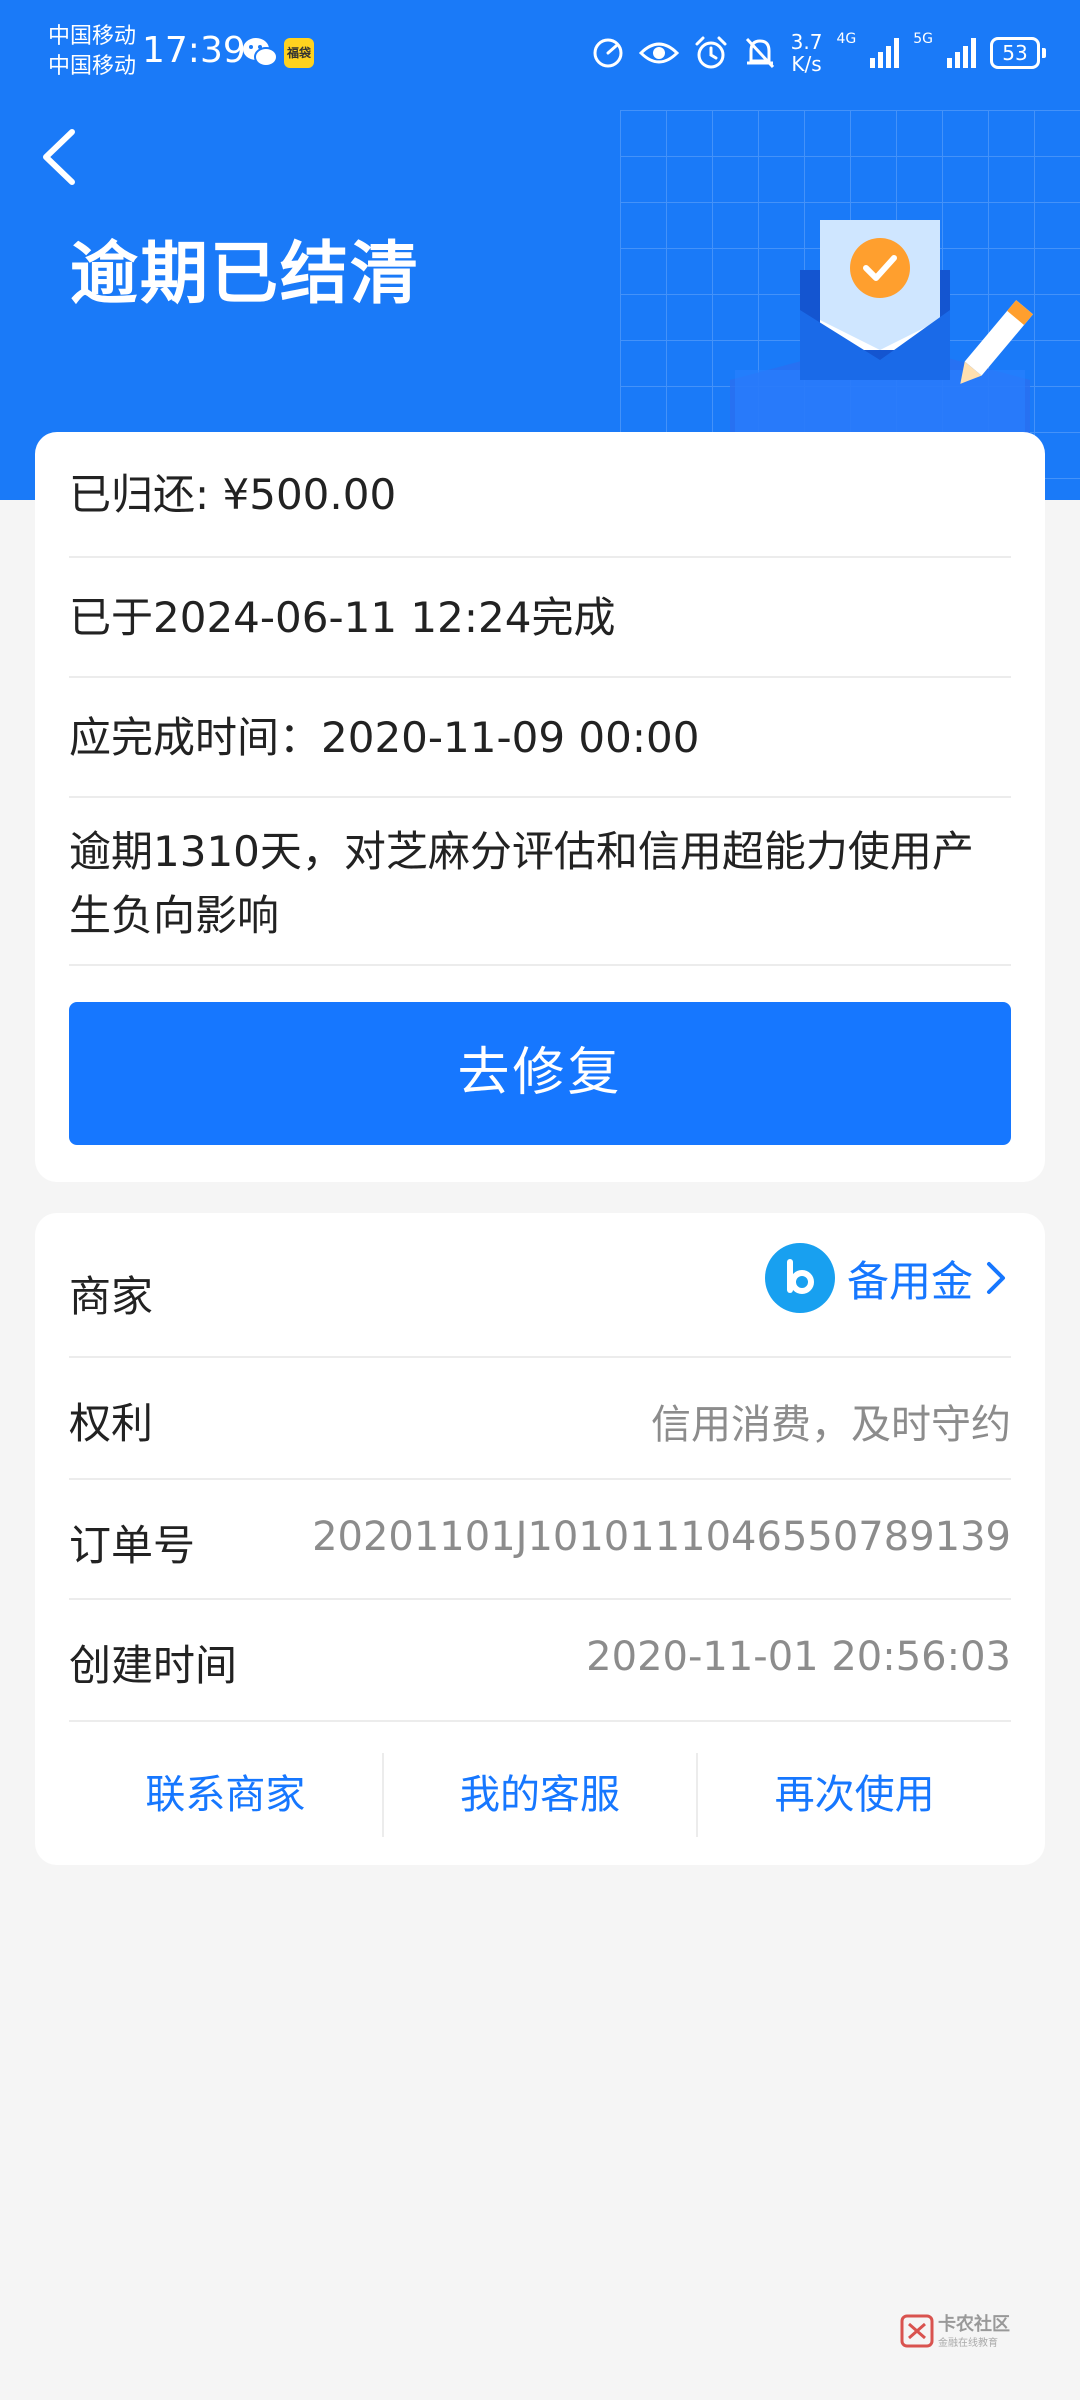 The height and width of the screenshot is (2400, 1080). What do you see at coordinates (92, 66) in the screenshot?
I see `carrier-2: 中国移动` at bounding box center [92, 66].